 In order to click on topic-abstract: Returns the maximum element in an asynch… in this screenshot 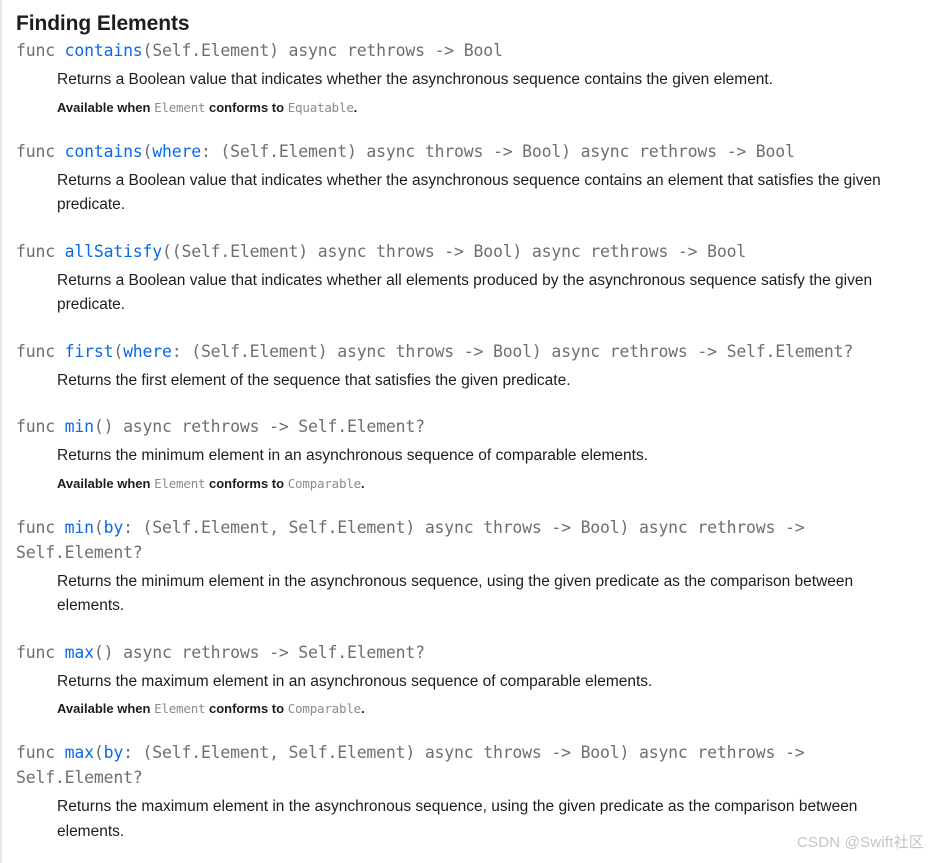, I will do `click(355, 681)`.